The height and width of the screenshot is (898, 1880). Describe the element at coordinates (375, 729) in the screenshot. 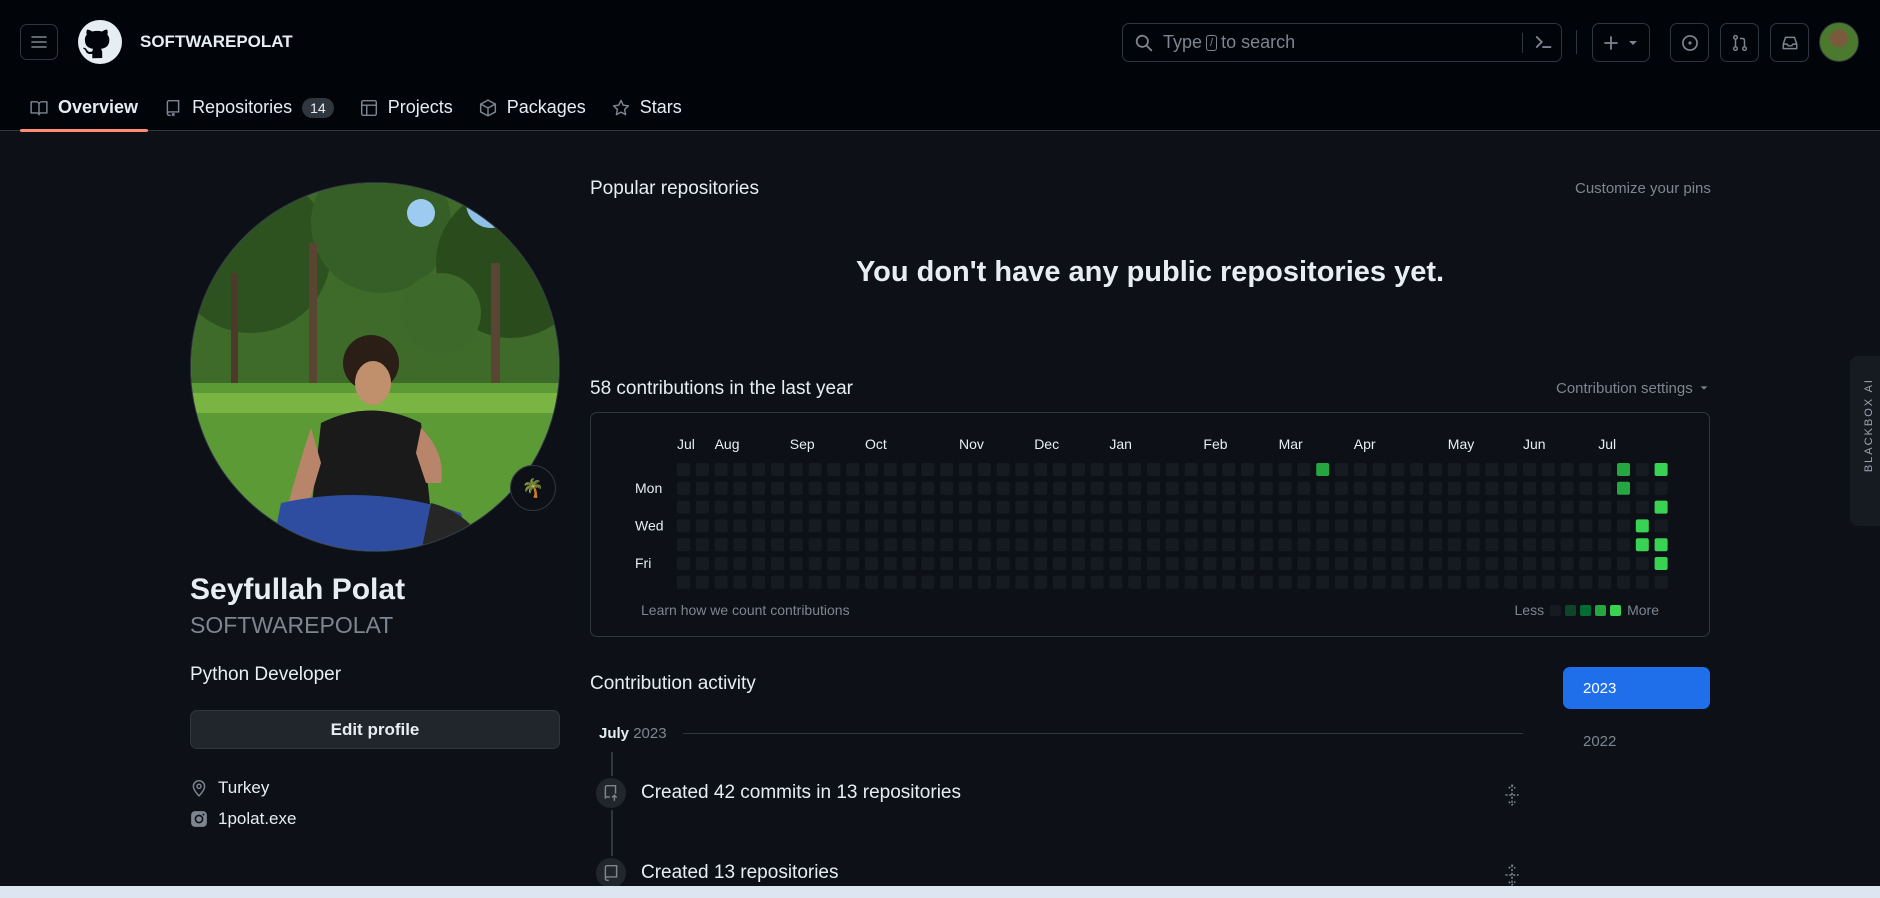

I see `edit-profile-button: Edit profile` at that location.